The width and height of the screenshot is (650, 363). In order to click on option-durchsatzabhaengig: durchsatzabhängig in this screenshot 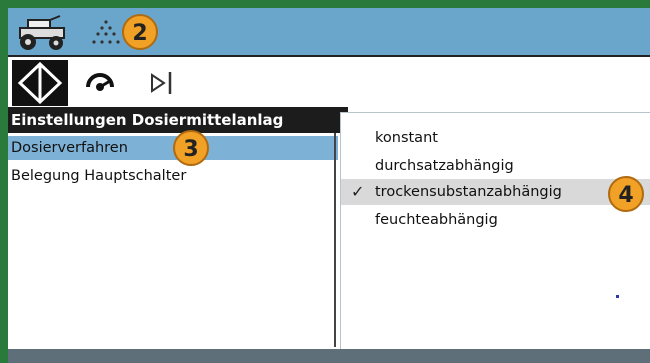, I will do `click(495, 166)`.